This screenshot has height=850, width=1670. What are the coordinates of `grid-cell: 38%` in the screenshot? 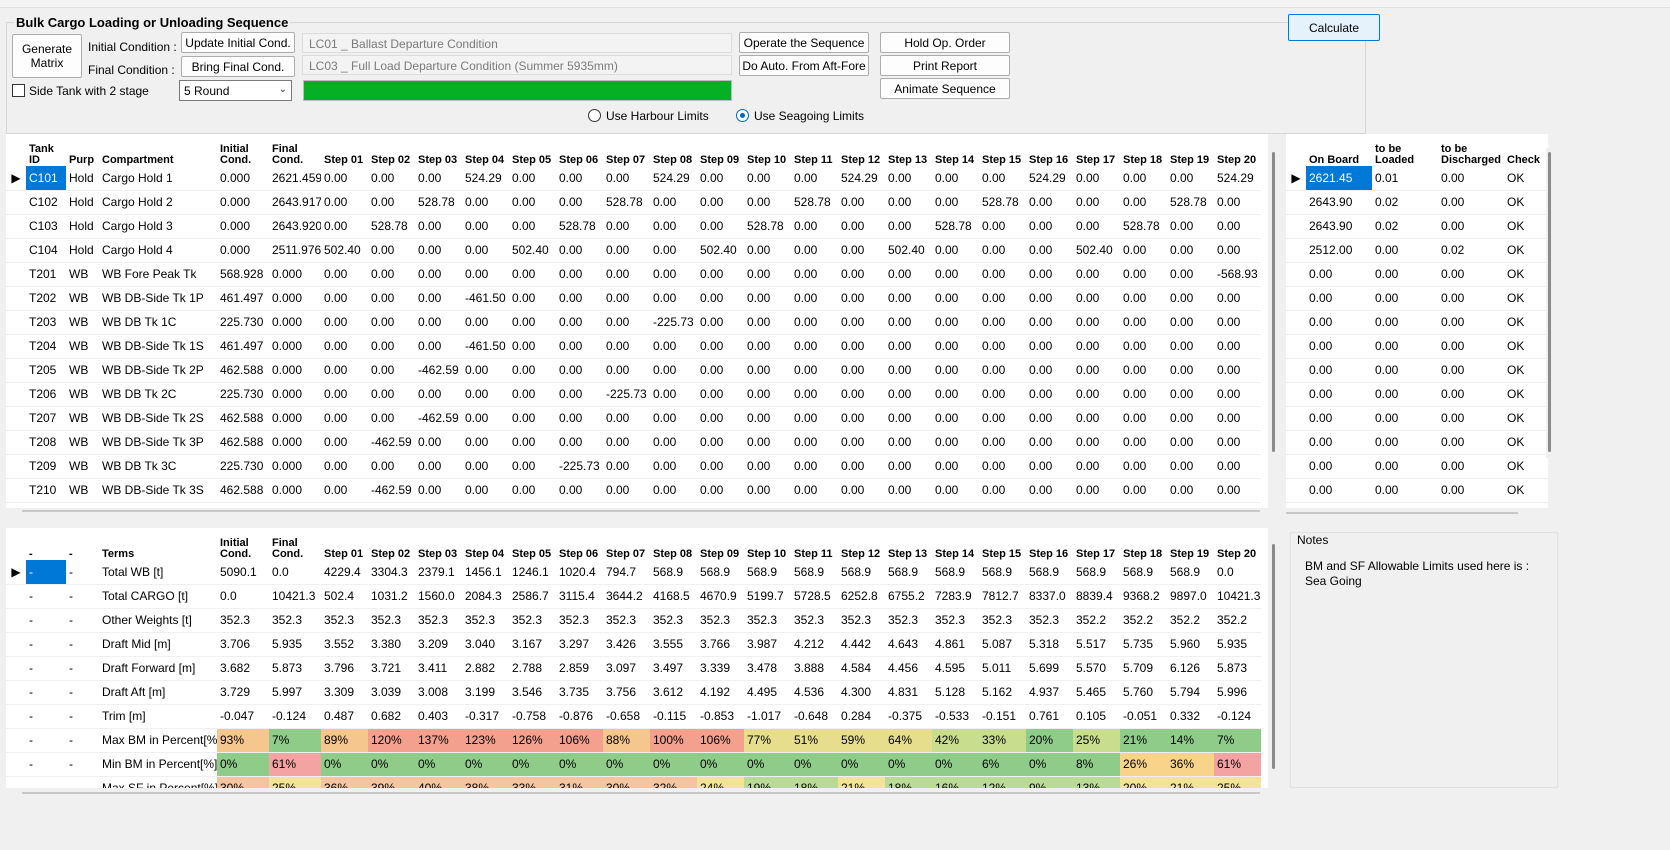 It's located at (485, 782).